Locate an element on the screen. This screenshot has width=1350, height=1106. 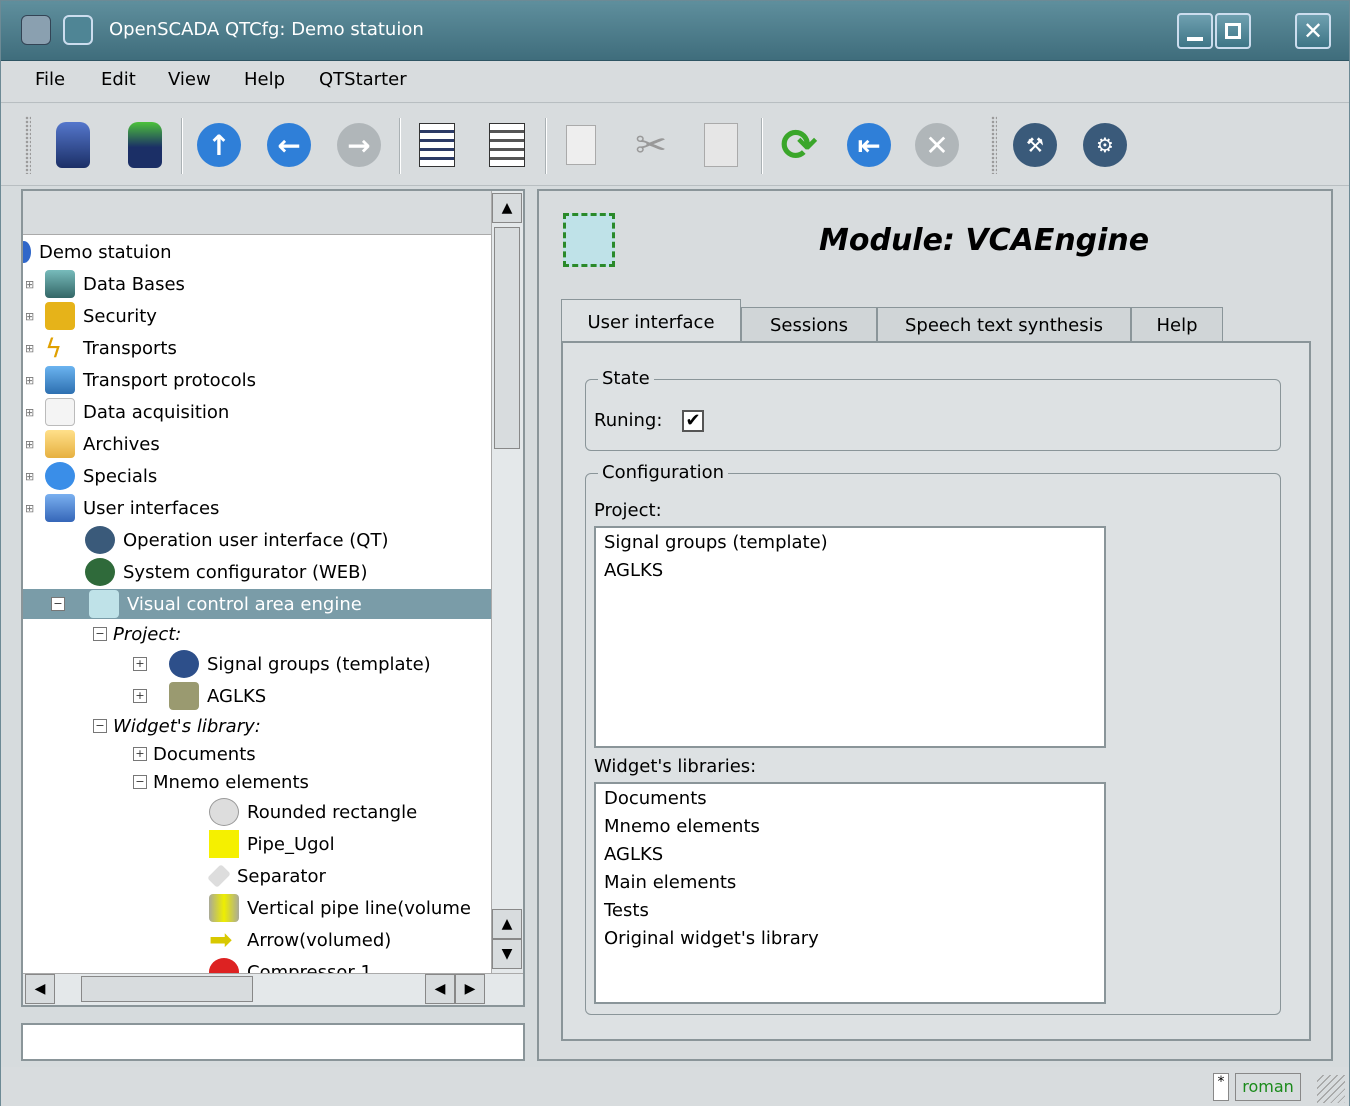
archive-icon is located at coordinates (60, 444).